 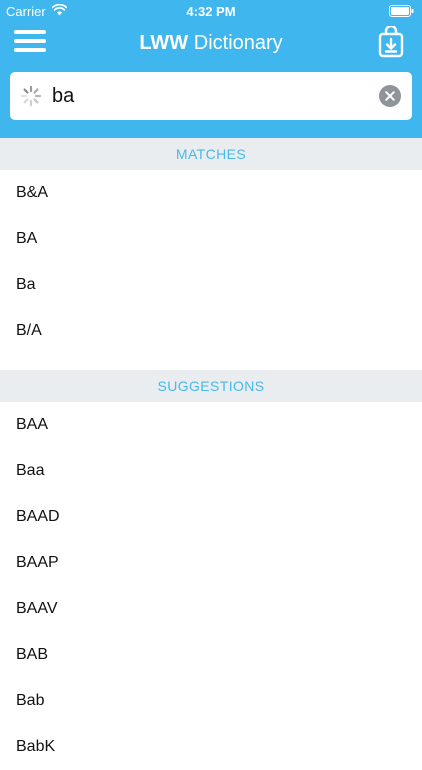 What do you see at coordinates (211, 239) in the screenshot?
I see `match-item: BA` at bounding box center [211, 239].